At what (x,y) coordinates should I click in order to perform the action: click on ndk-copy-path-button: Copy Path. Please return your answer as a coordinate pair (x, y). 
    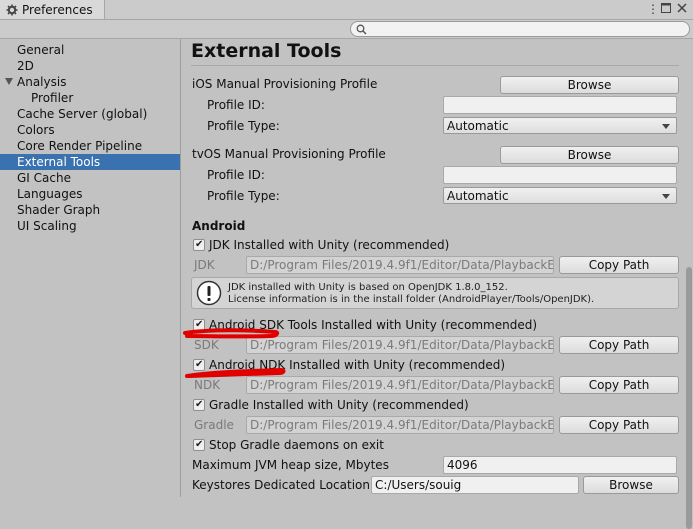
    Looking at the image, I should click on (619, 385).